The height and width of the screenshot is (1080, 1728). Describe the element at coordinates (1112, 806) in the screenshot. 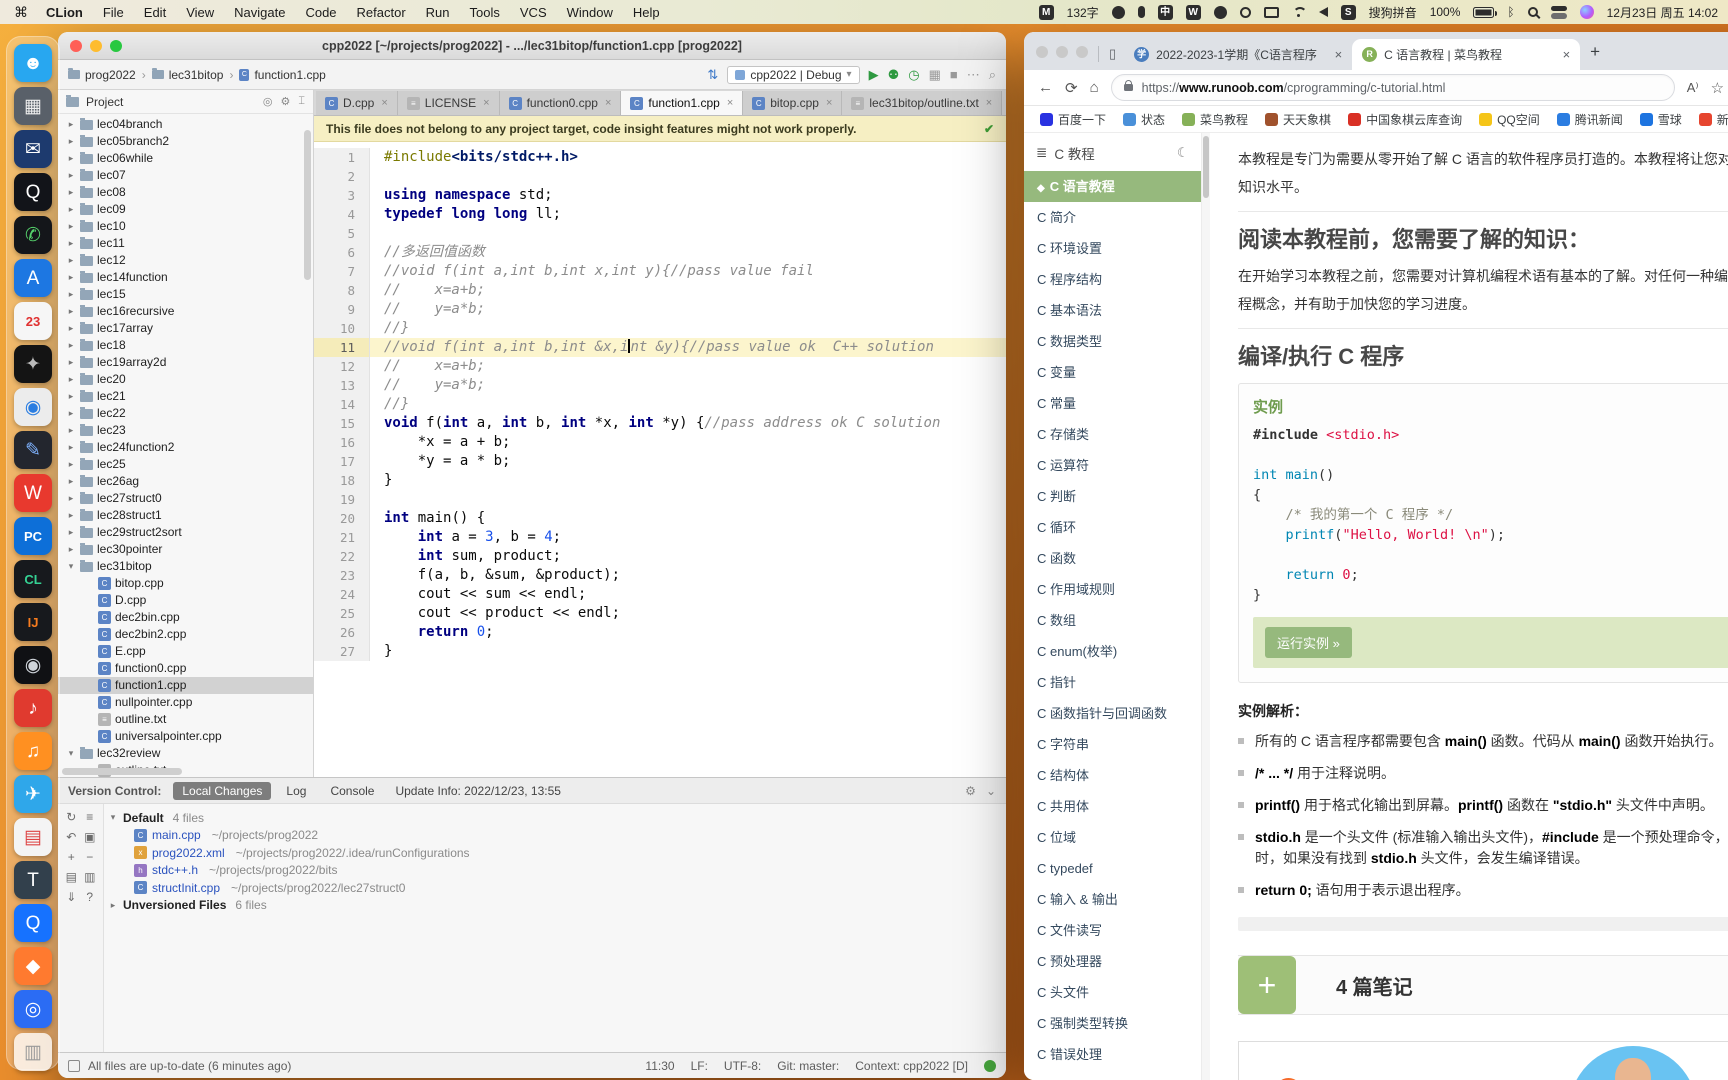

I see `sidebar-item: C 共用体` at that location.